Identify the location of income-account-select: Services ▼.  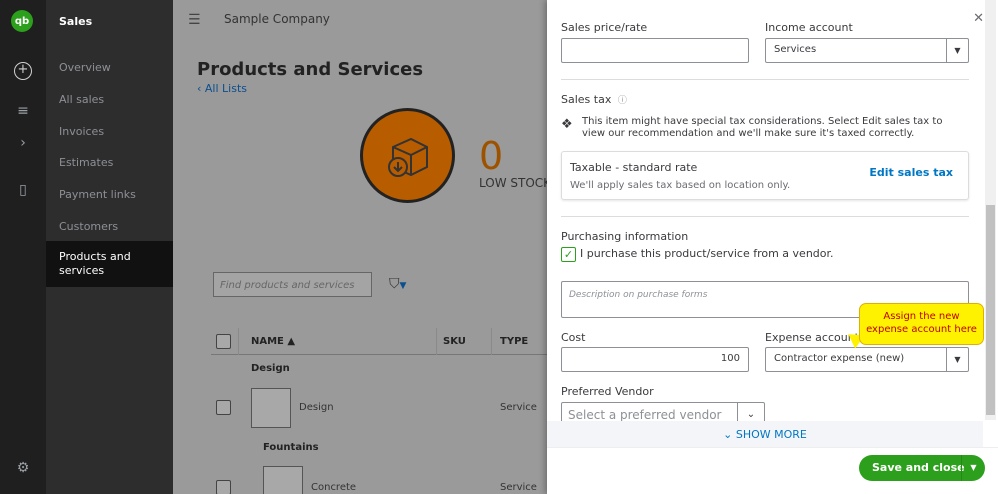
(867, 50).